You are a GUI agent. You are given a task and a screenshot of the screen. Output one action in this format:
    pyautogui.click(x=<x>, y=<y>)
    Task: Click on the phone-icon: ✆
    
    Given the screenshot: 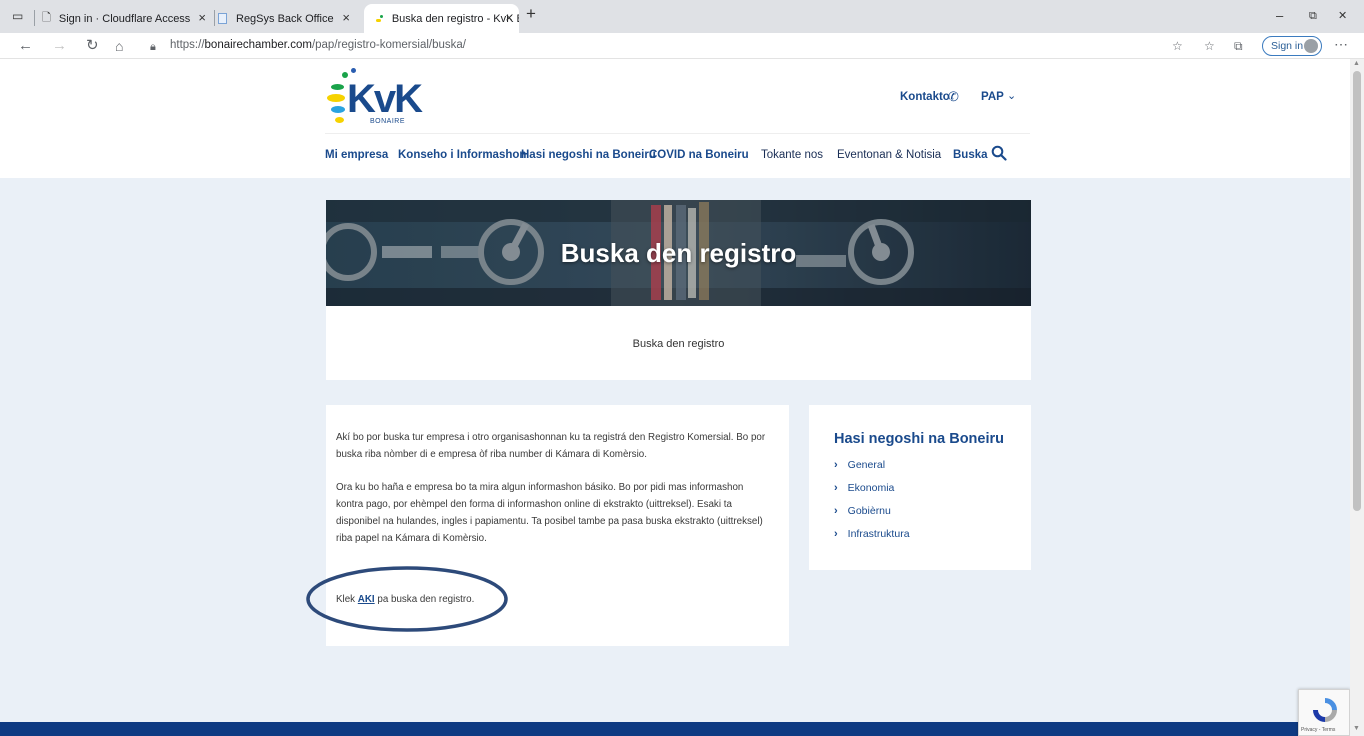 What is the action you would take?
    pyautogui.click(x=953, y=97)
    